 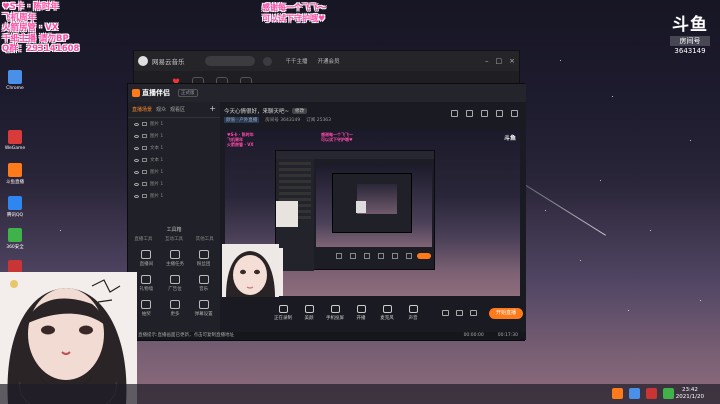 What do you see at coordinates (329, 61) in the screenshot?
I see `netease-vip: 开通会员` at bounding box center [329, 61].